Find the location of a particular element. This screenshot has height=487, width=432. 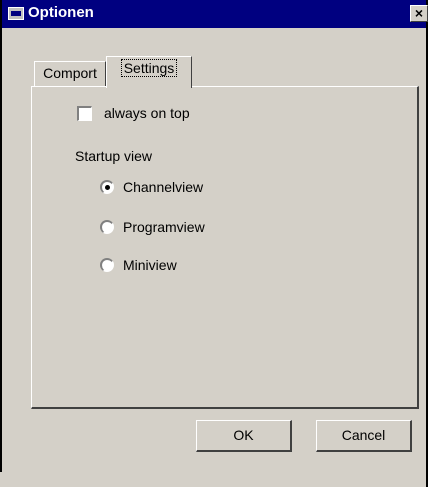

tab-settings: Settings is located at coordinates (149, 72).